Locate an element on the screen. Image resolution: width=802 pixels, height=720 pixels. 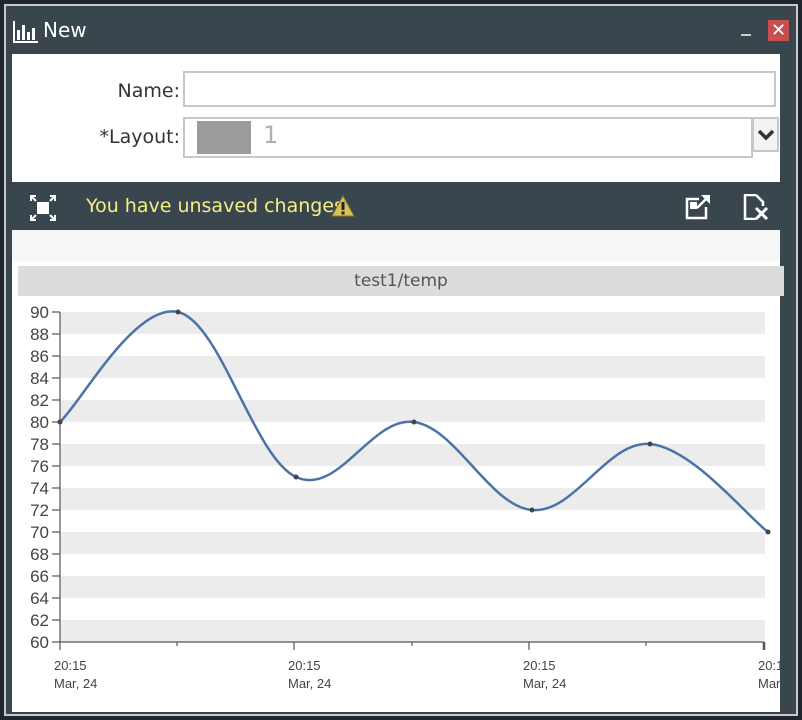
y-tick-label: 74 is located at coordinates (39, 488).